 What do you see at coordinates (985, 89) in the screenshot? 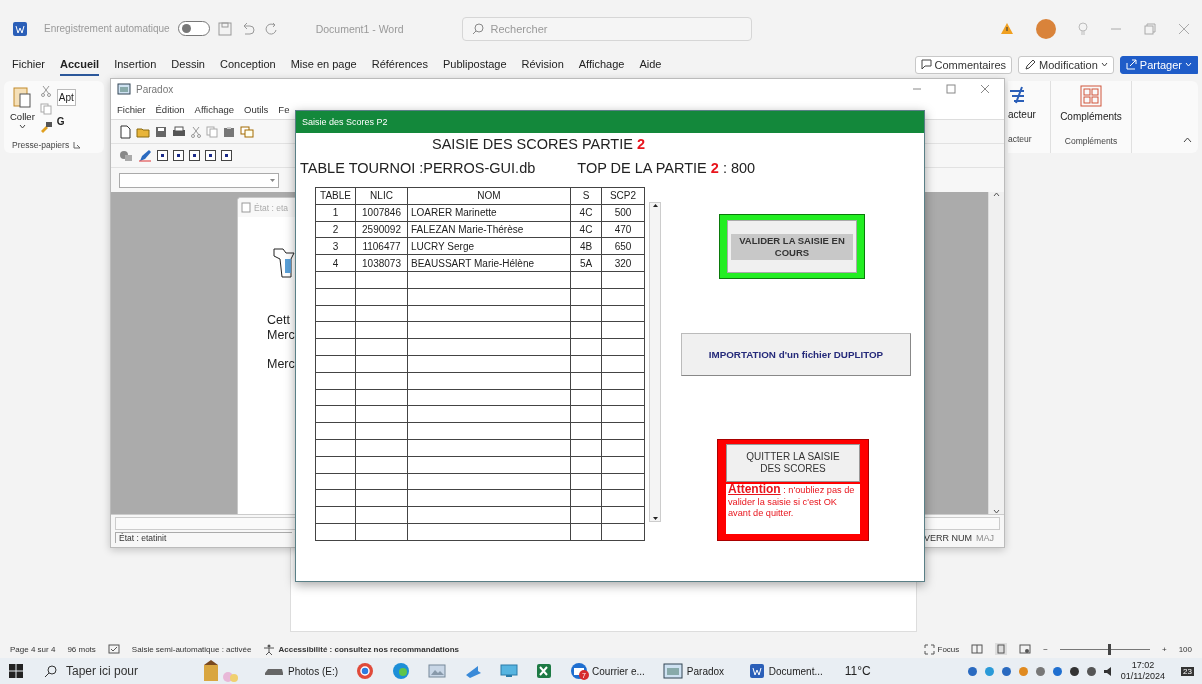
I see `close-icon` at bounding box center [985, 89].